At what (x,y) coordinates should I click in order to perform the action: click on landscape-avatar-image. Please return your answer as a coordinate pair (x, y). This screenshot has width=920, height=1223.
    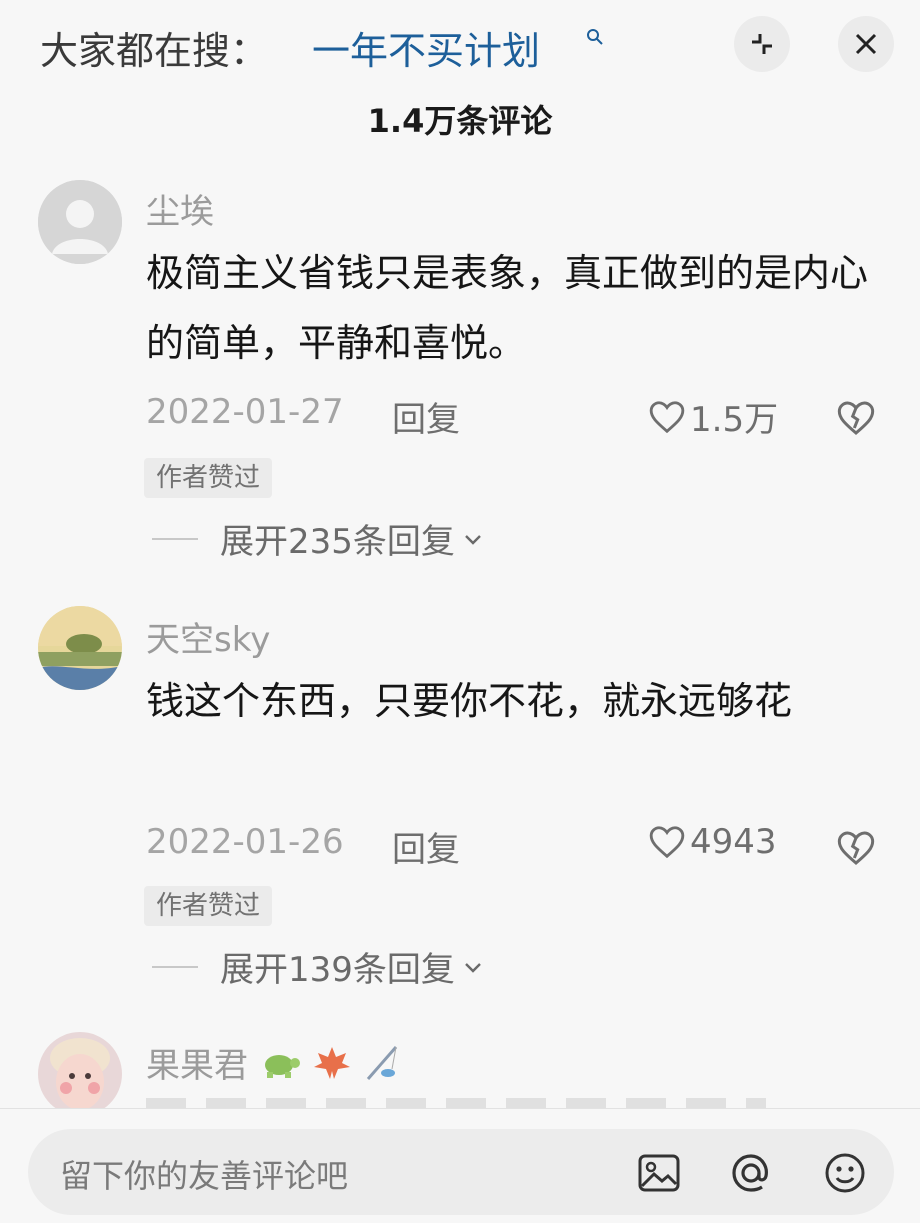
    Looking at the image, I should click on (80, 648).